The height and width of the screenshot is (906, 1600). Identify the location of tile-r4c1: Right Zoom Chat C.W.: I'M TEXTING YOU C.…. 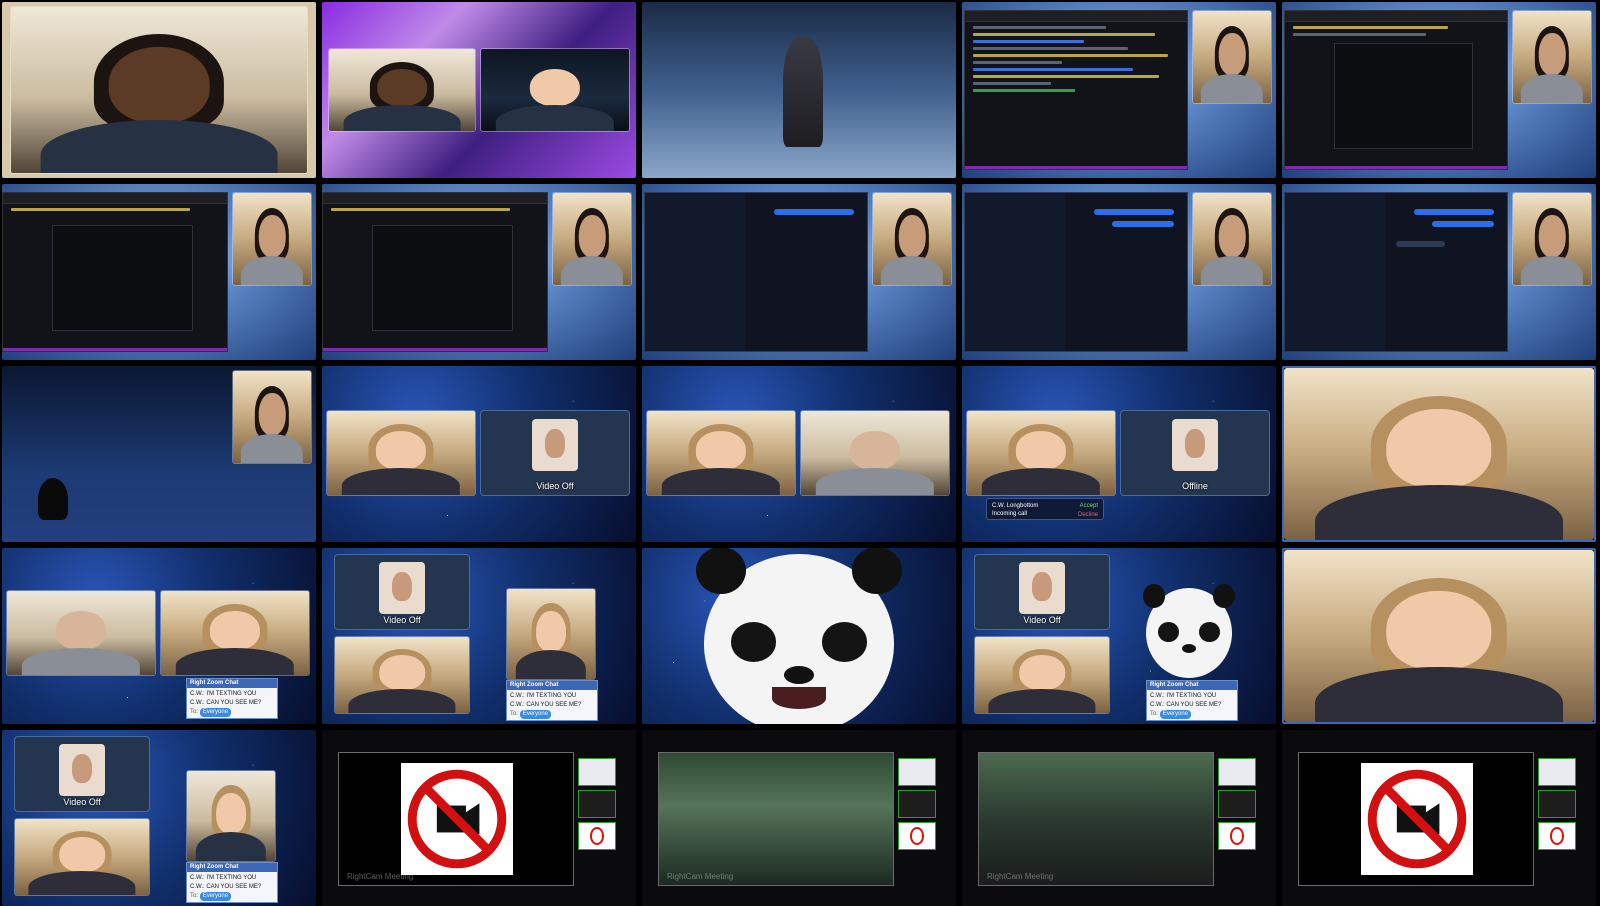
(159, 636).